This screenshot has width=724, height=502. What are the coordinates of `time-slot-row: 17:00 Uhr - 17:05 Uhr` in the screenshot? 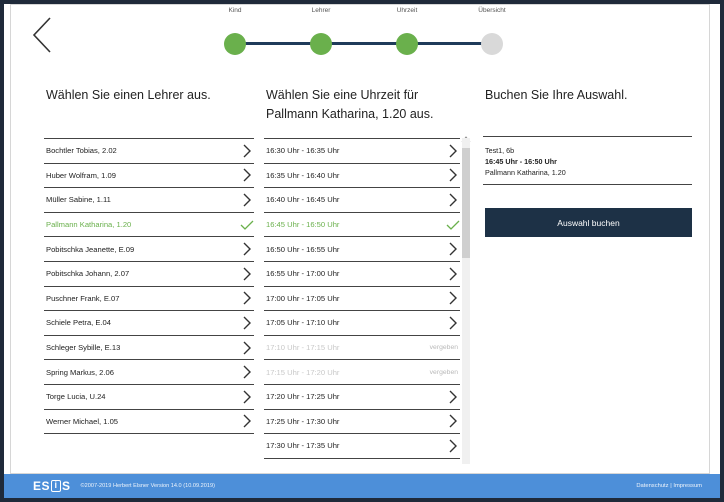 It's located at (362, 299).